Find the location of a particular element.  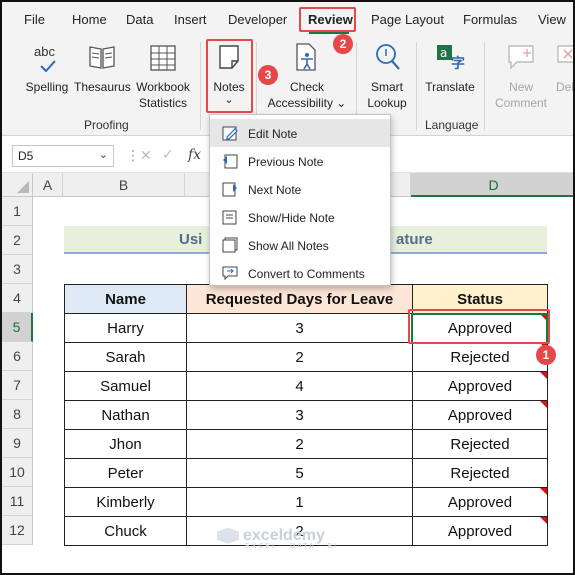

accessibility-icon is located at coordinates (306, 57).